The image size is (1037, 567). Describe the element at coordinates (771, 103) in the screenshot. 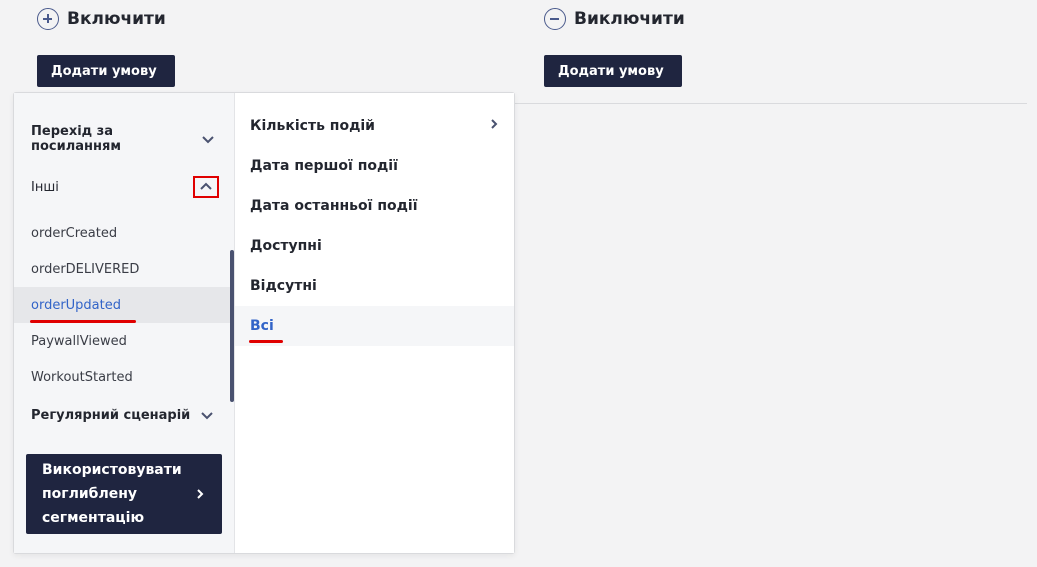

I see `exclude-divider` at that location.